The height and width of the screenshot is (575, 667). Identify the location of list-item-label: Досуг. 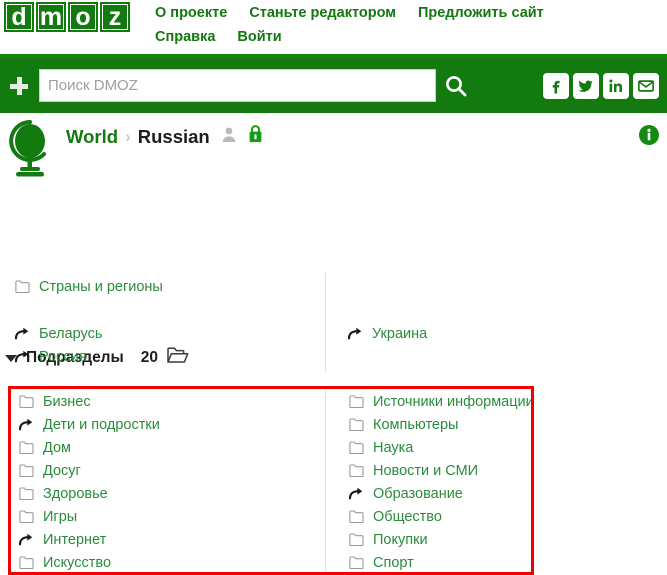
(62, 471).